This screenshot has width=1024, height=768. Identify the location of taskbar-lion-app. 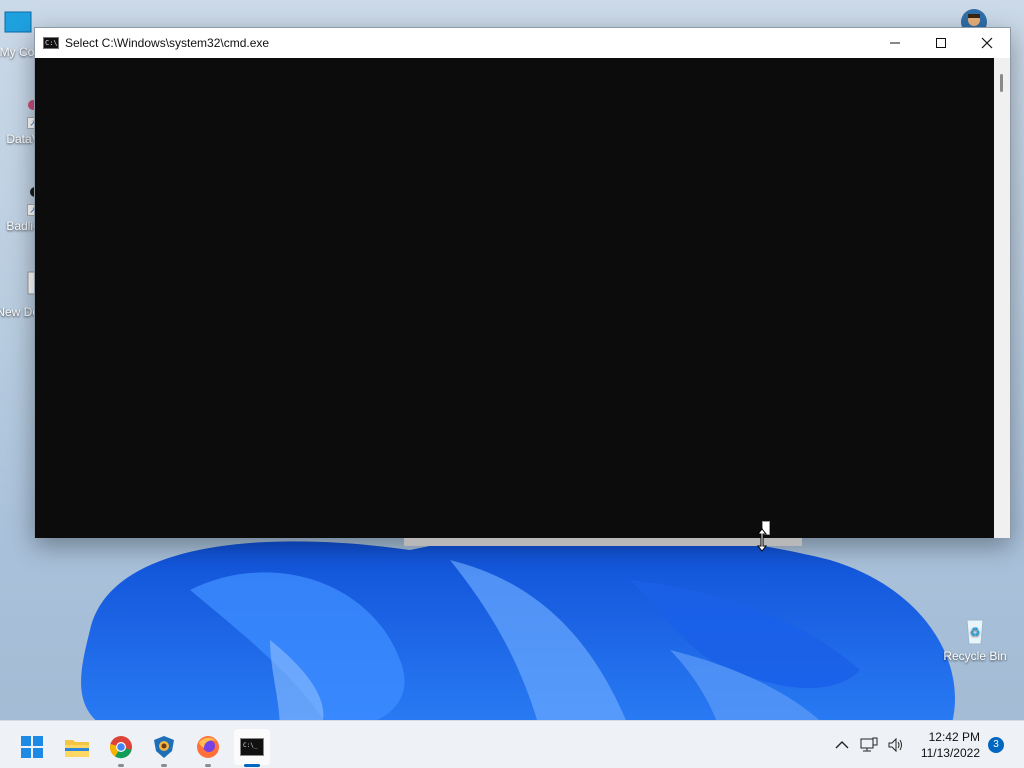
(164, 748).